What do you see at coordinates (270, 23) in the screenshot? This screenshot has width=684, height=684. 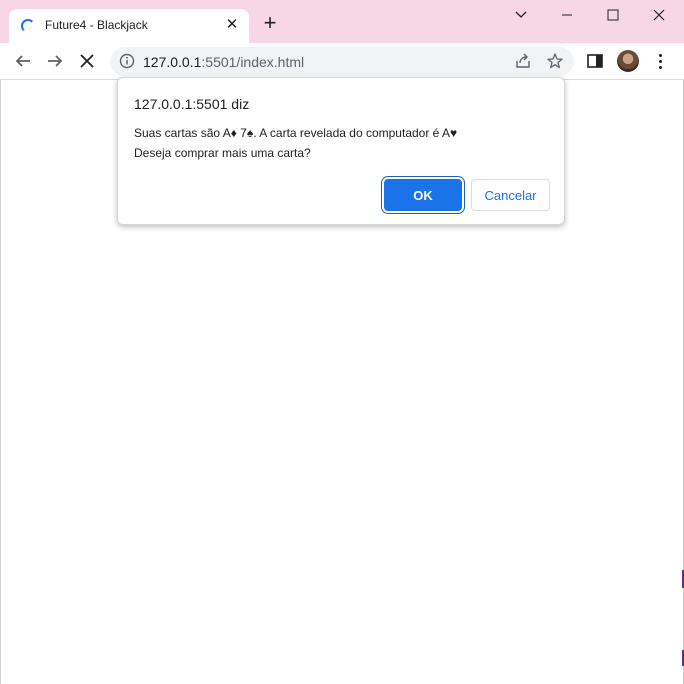 I see `new-tab-button: +` at bounding box center [270, 23].